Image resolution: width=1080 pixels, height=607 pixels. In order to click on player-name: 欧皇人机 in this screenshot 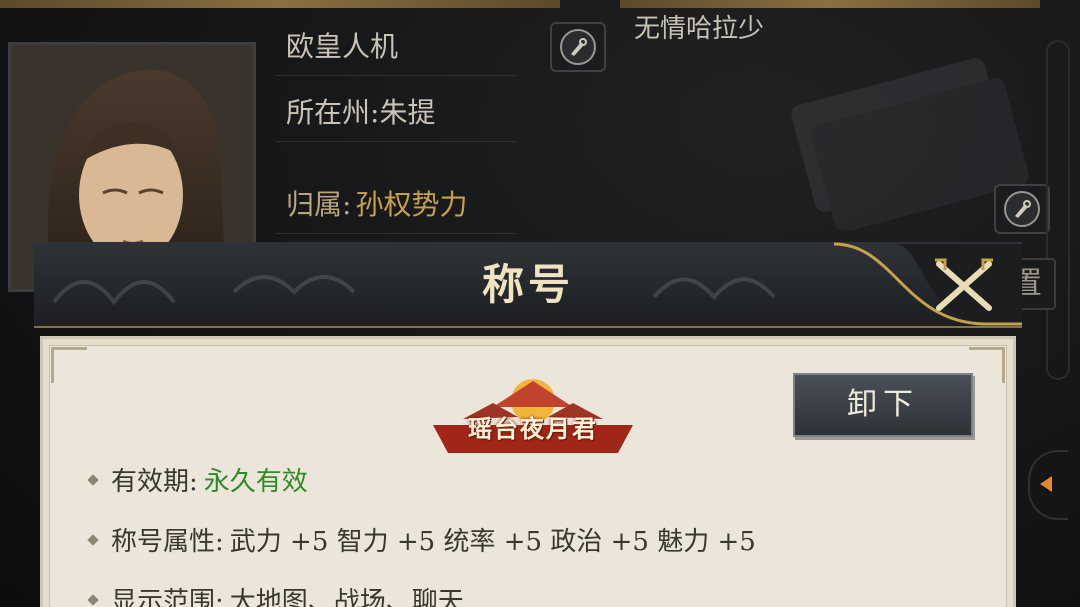, I will do `click(342, 46)`.